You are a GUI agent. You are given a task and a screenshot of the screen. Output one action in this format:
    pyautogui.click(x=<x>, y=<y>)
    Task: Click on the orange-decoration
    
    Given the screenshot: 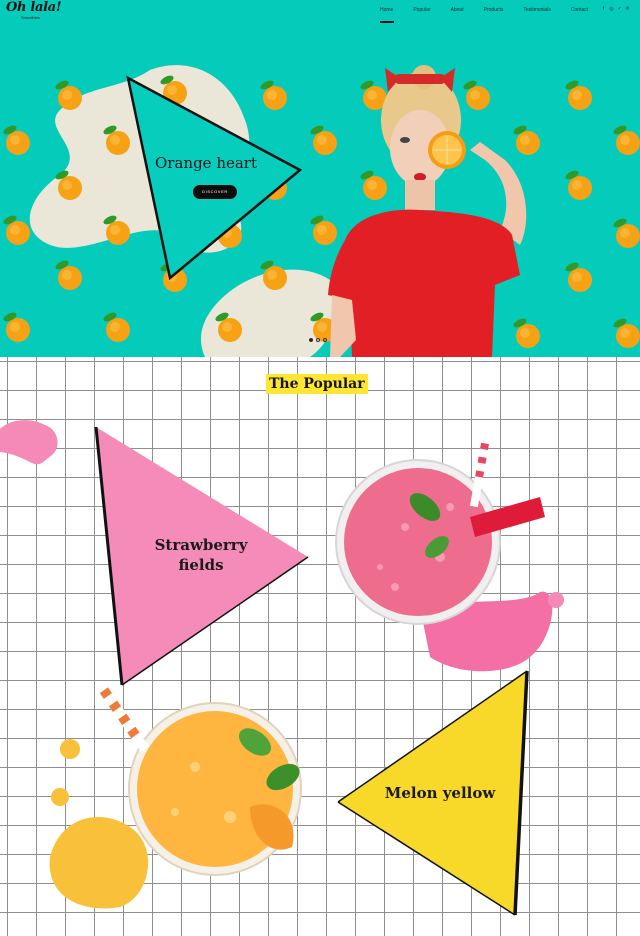 What is the action you would take?
    pyautogui.click(x=68, y=94)
    